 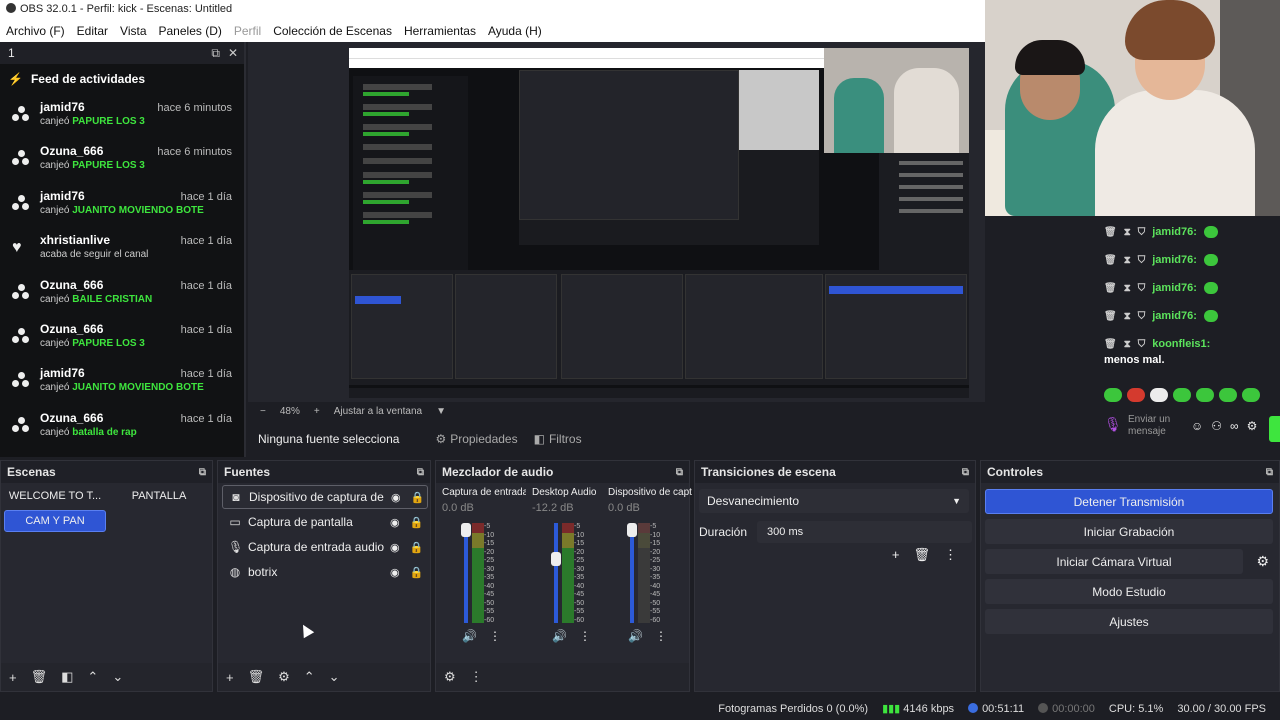 What do you see at coordinates (450, 677) in the screenshot?
I see `advanced-audio-icon: ⚙` at bounding box center [450, 677].